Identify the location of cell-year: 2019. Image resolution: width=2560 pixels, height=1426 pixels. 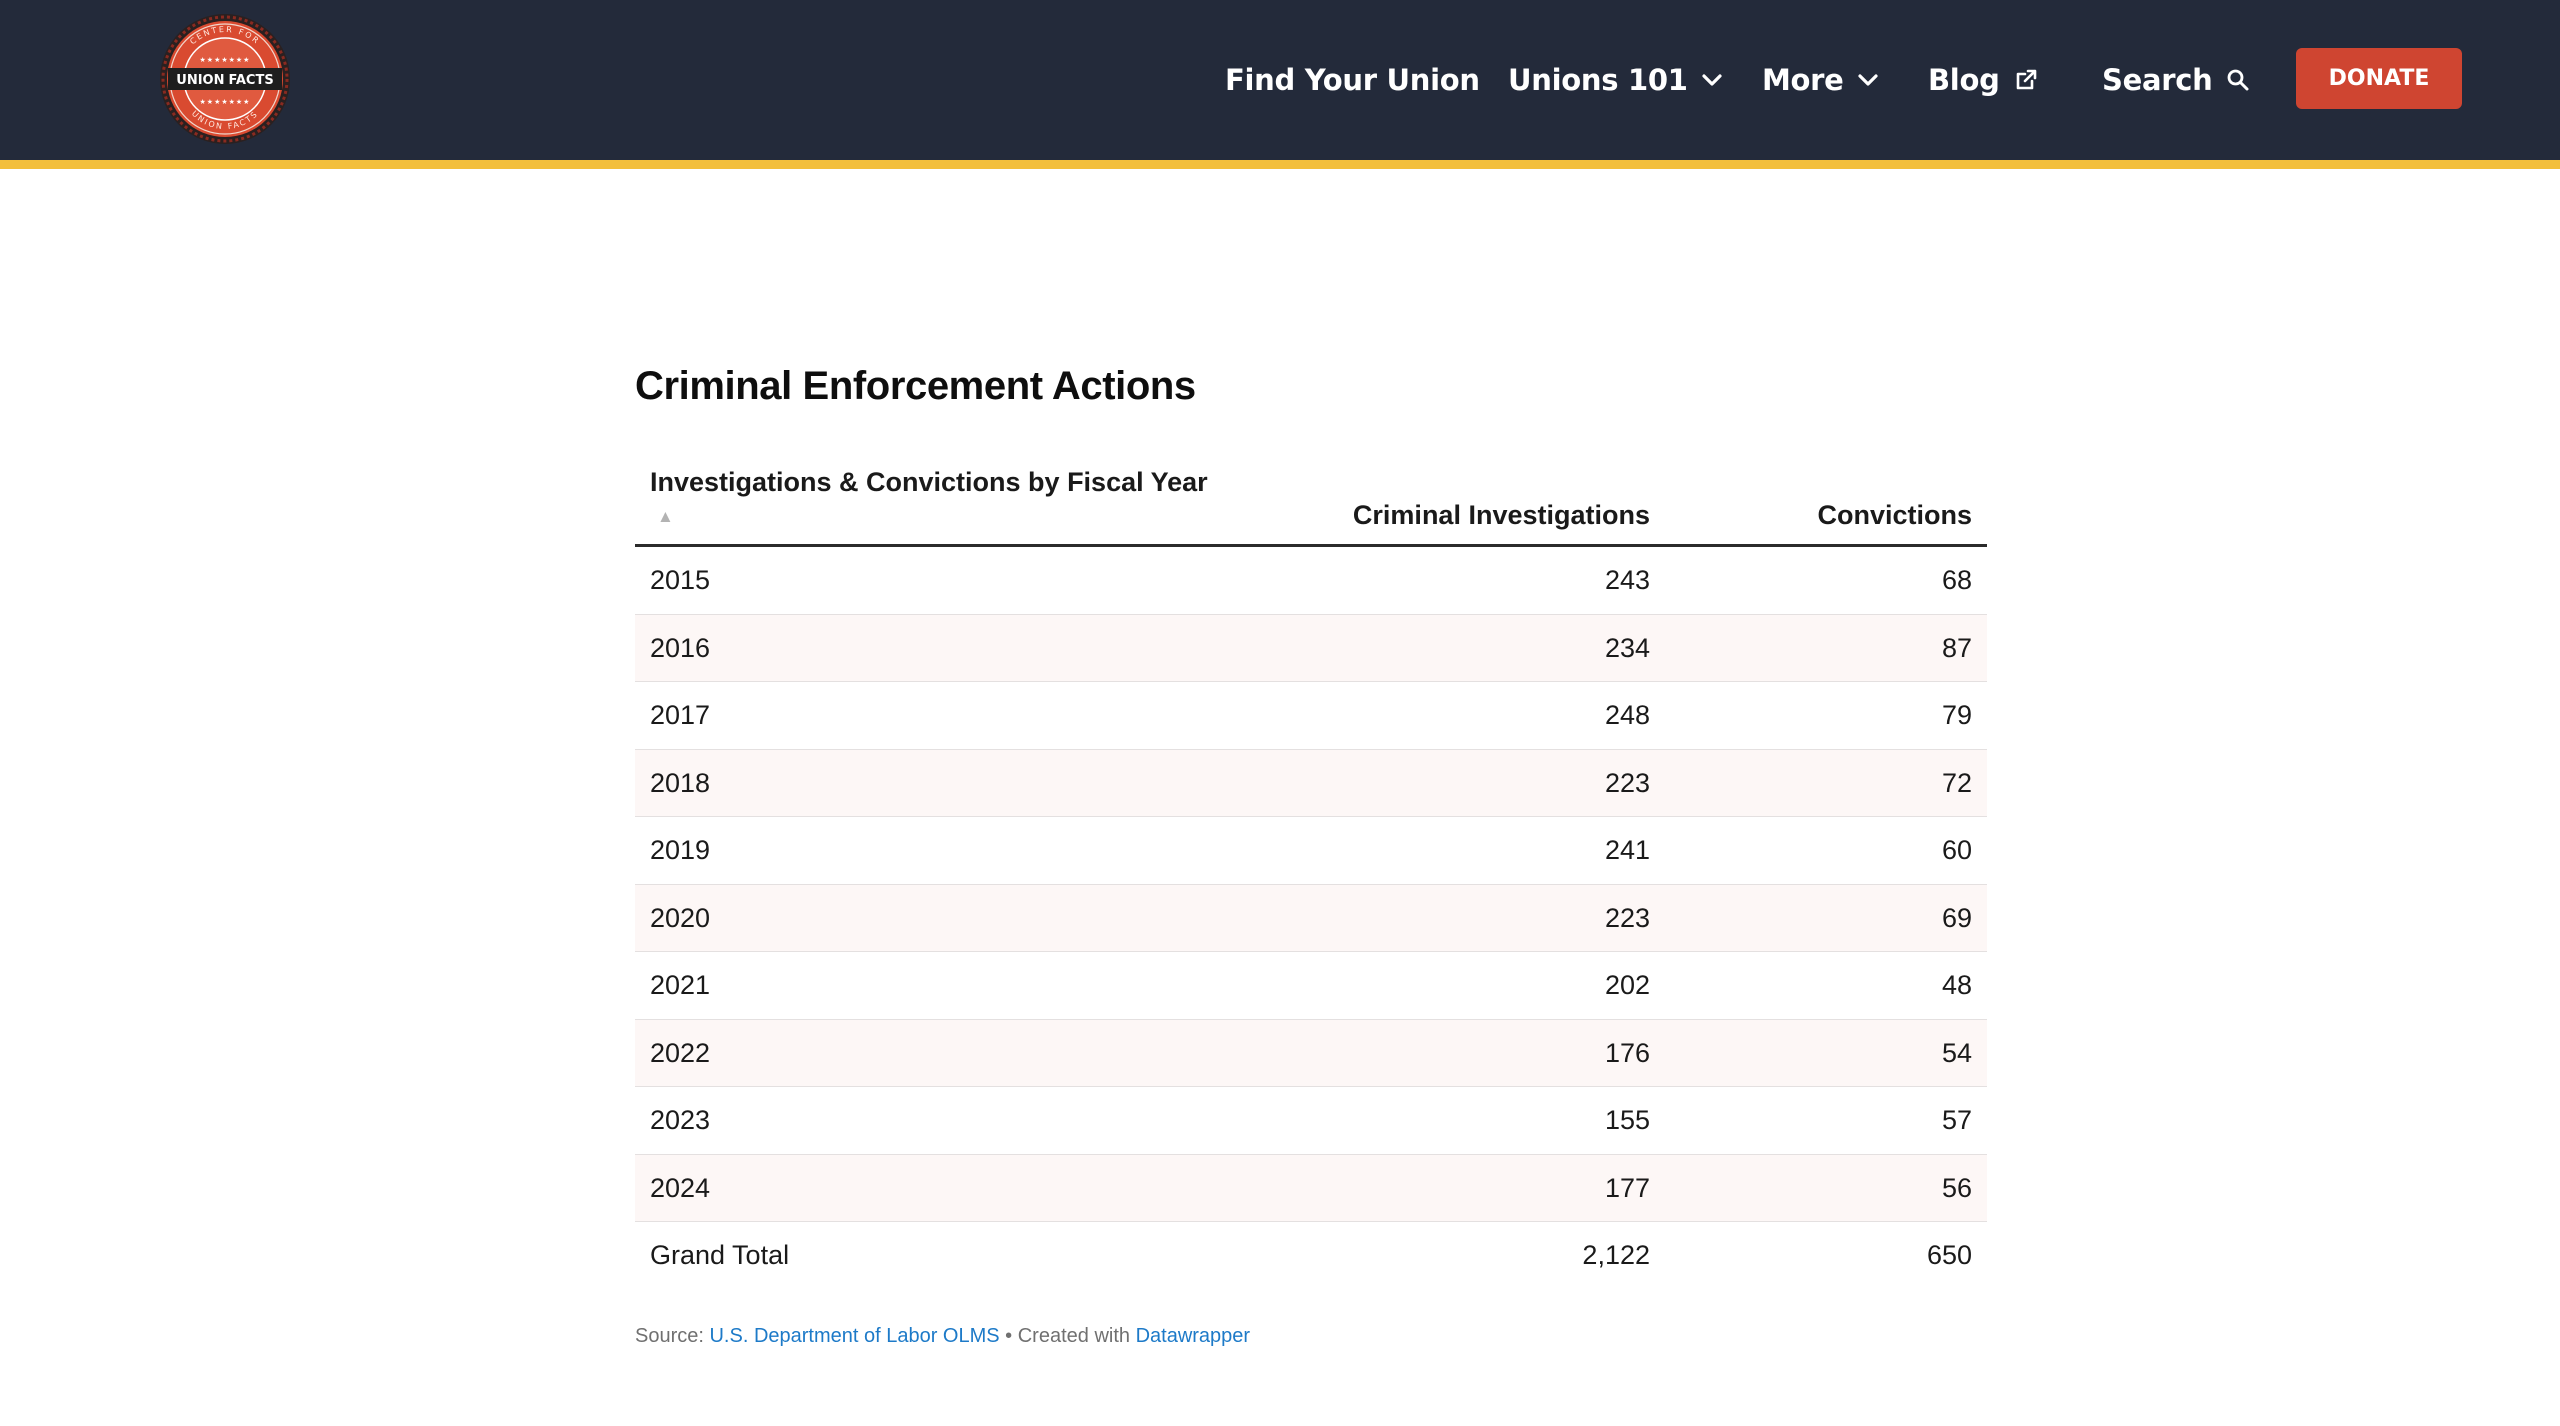
(680, 850).